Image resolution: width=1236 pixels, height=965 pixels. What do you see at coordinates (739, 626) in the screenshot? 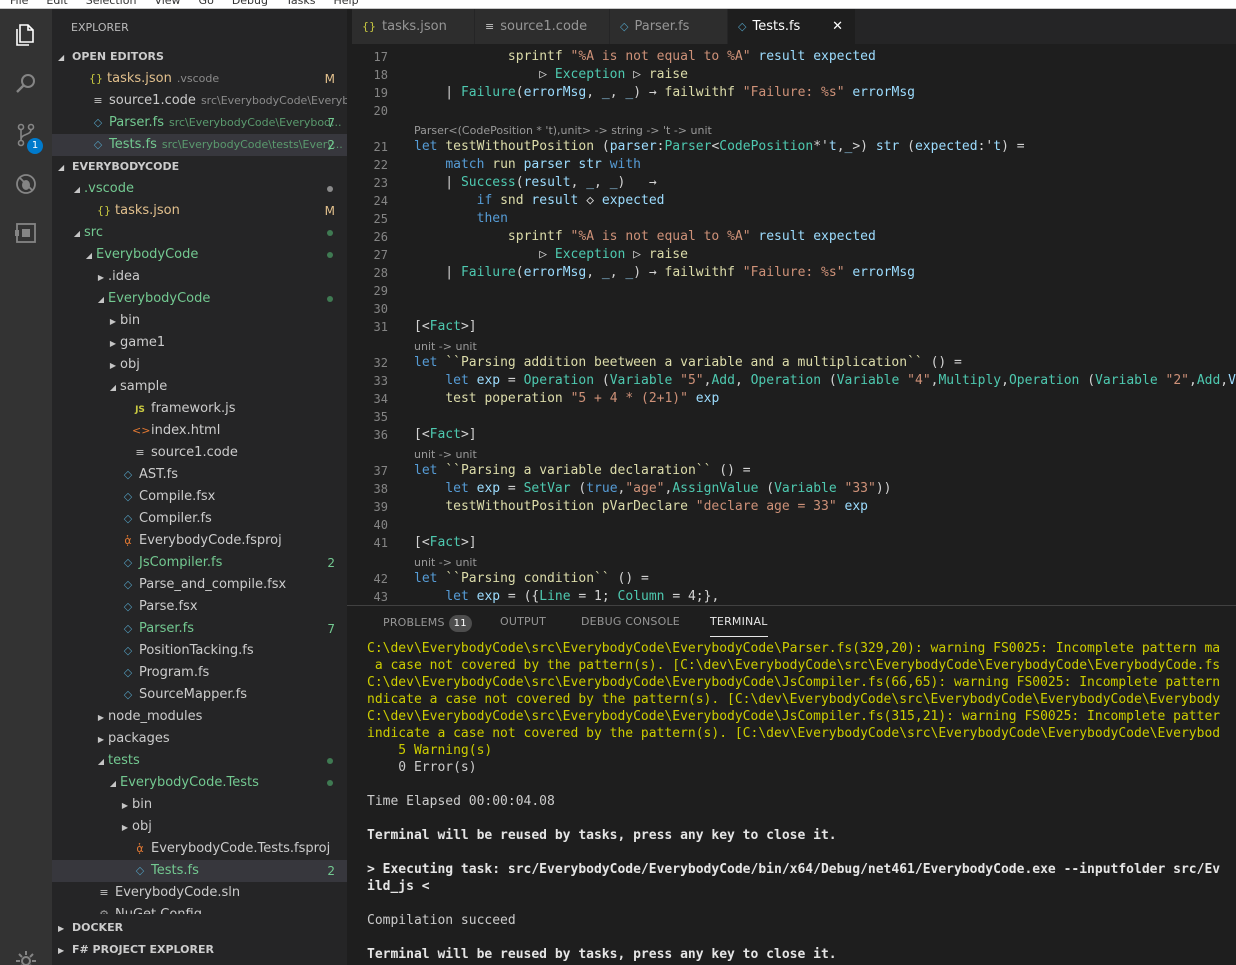
I see `panel-tab-terminal: TERMINAL` at bounding box center [739, 626].